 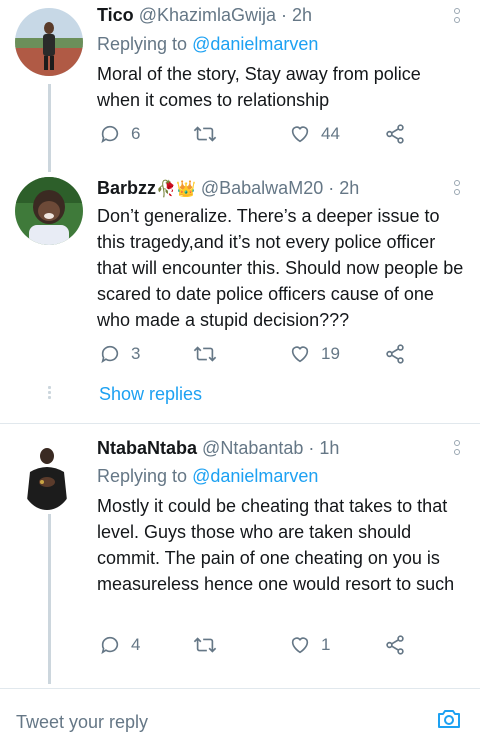 What do you see at coordinates (330, 133) in the screenshot?
I see `like-count: 44` at bounding box center [330, 133].